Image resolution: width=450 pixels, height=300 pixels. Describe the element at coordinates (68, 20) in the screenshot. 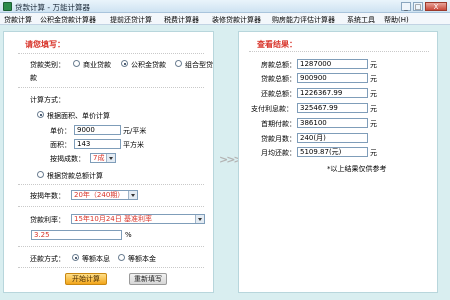

I see `menu-fund-loan-calc: 公积金贷款计算器` at that location.